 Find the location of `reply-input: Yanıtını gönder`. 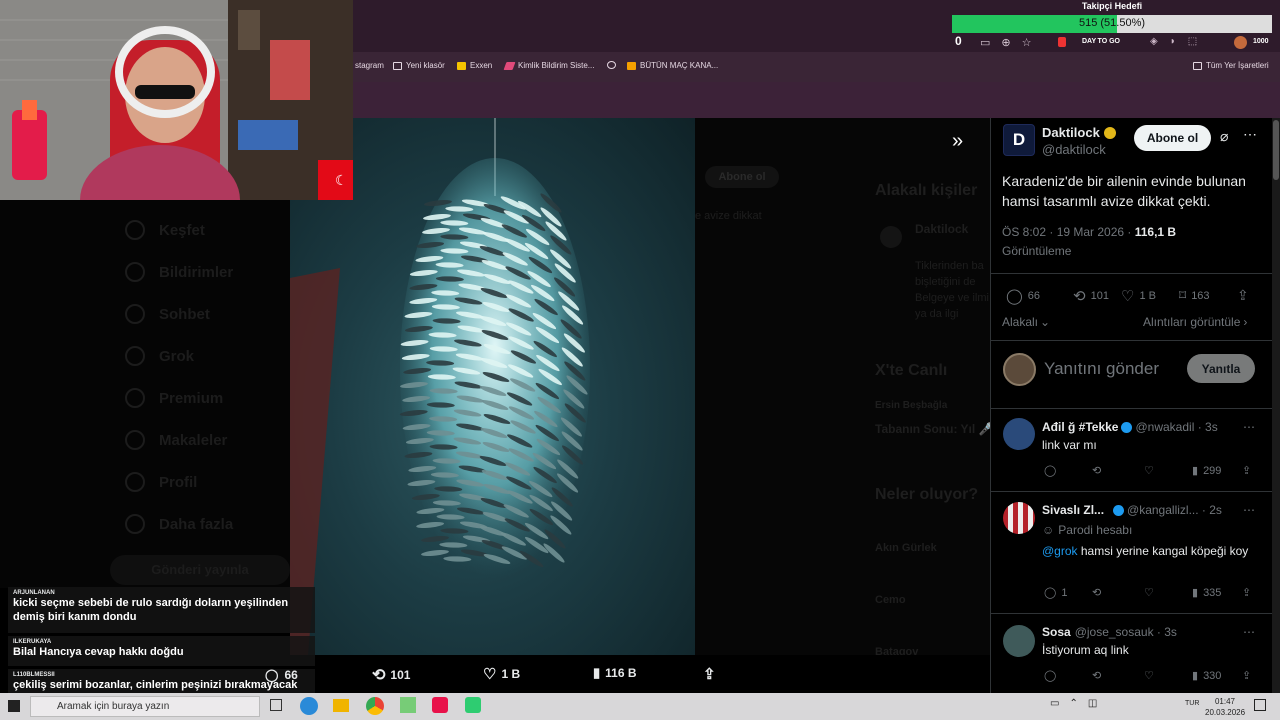

reply-input: Yanıtını gönder is located at coordinates (1101, 369).